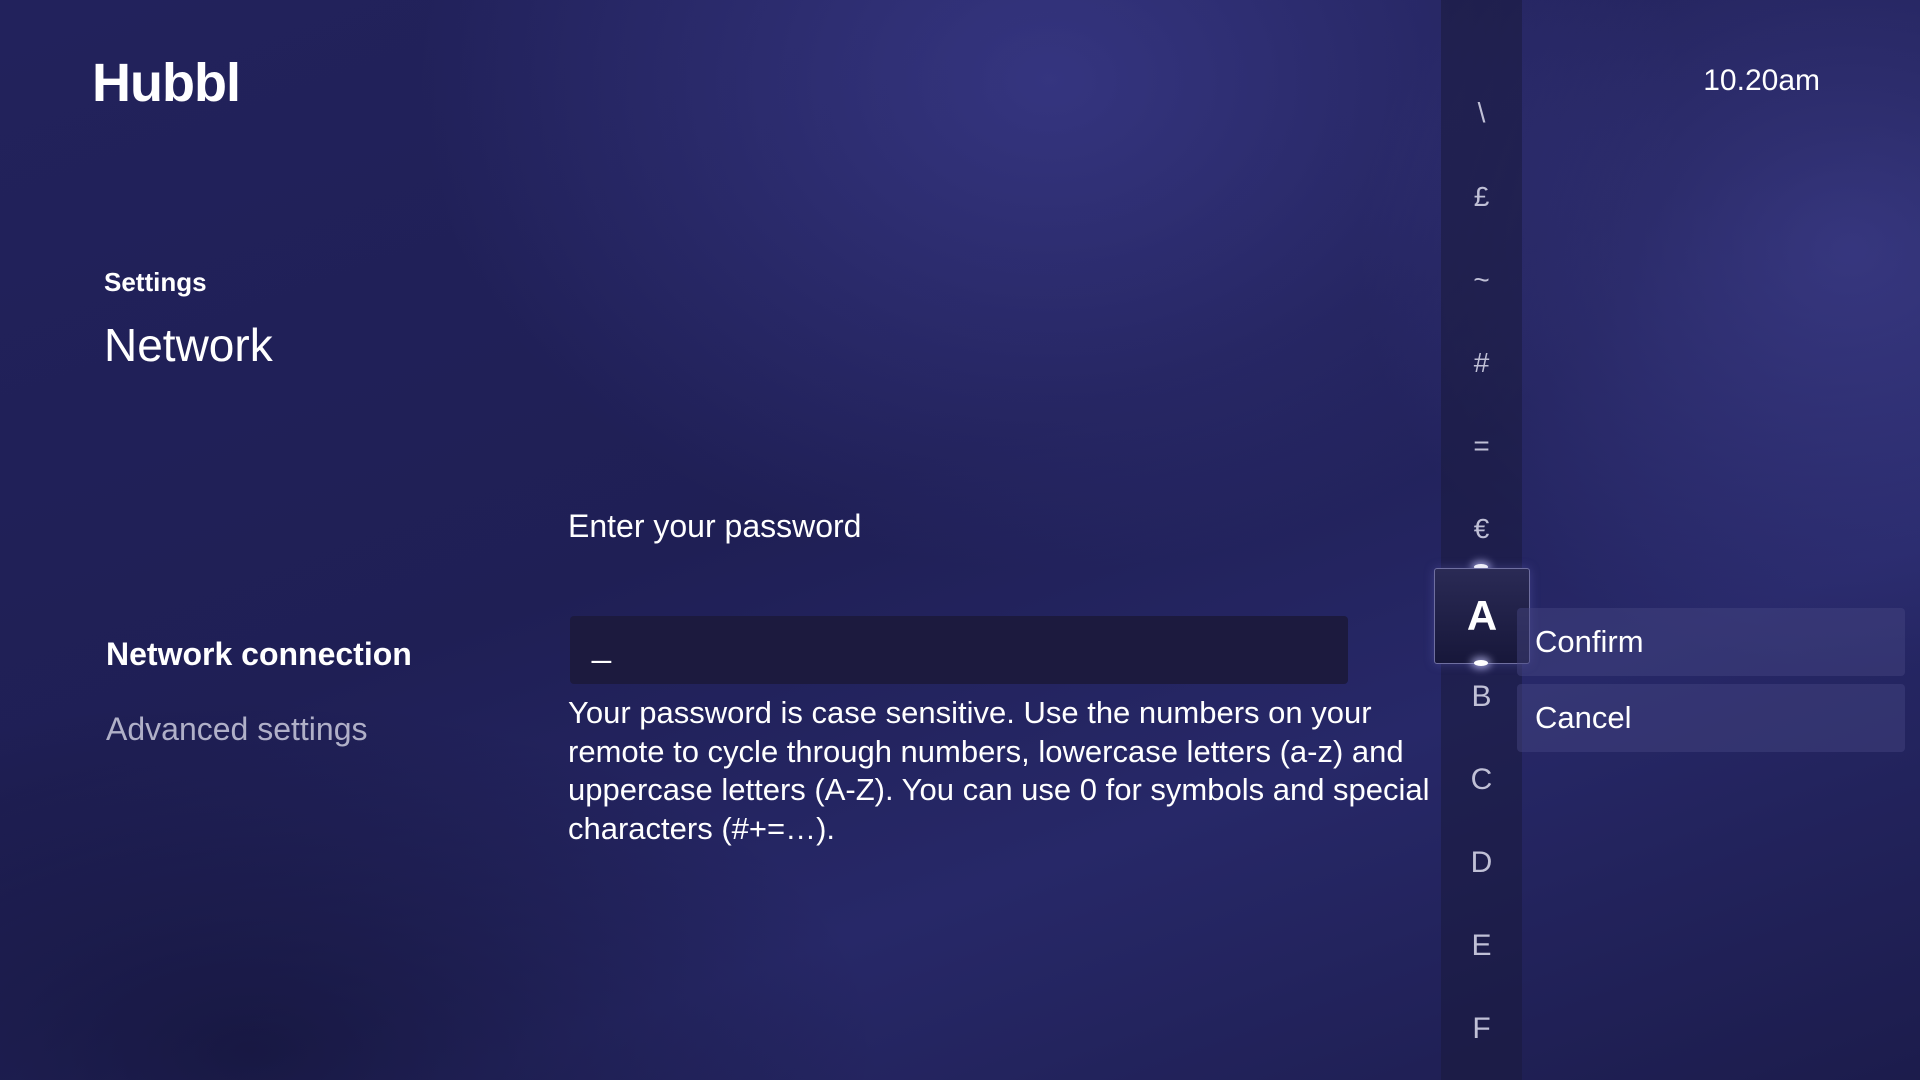 This screenshot has width=1920, height=1080. What do you see at coordinates (259, 667) in the screenshot?
I see `menu-item-network-connection: Network connection` at bounding box center [259, 667].